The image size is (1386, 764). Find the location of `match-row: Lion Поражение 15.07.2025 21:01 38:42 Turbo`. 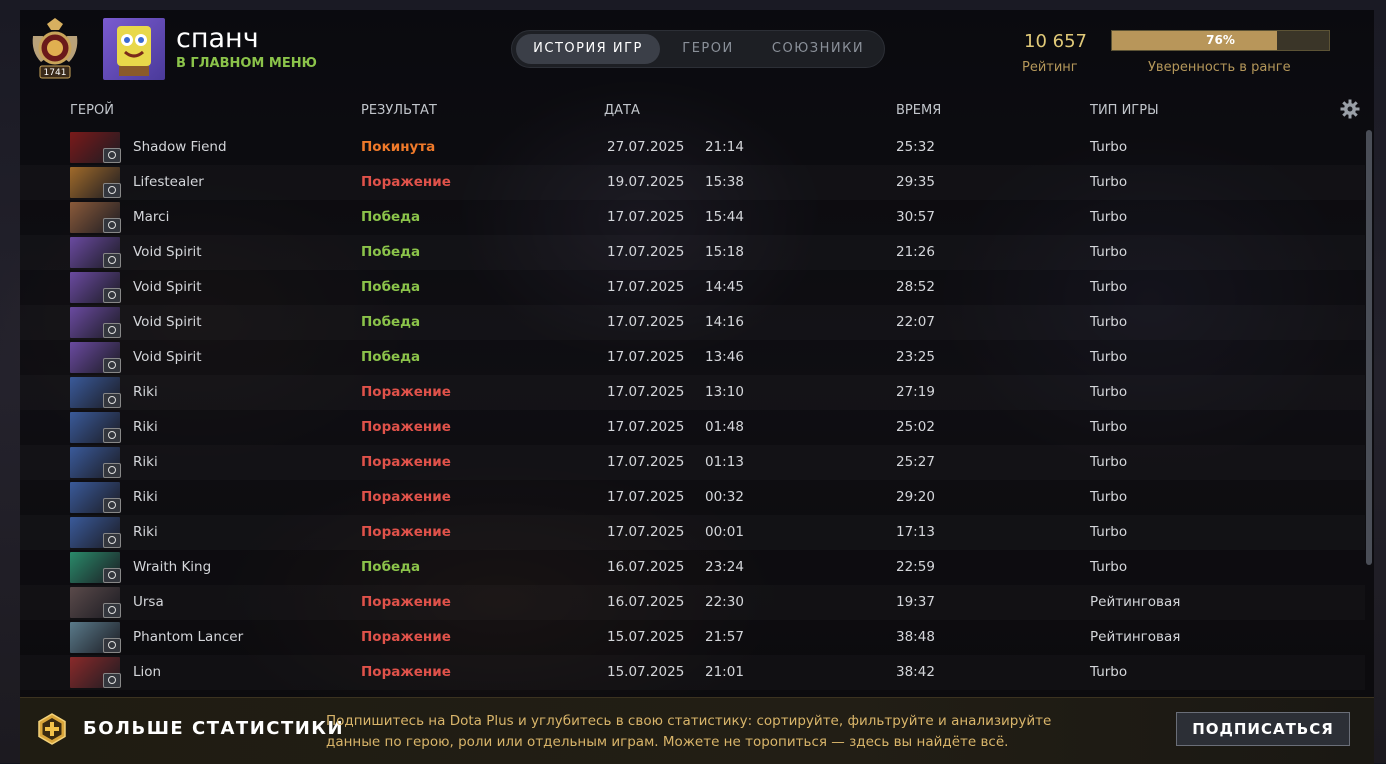

match-row: Lion Поражение 15.07.2025 21:01 38:42 Turbo is located at coordinates (692, 672).